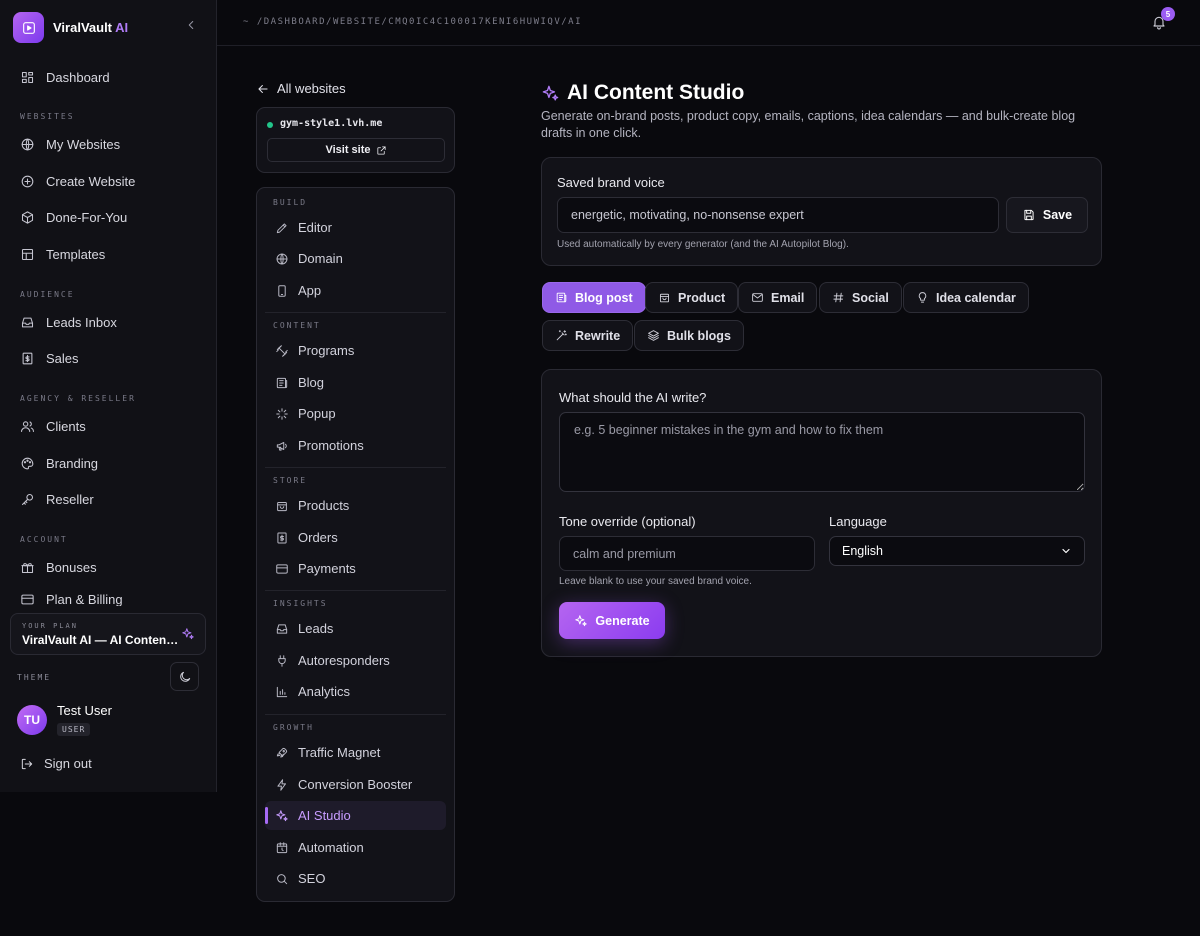  Describe the element at coordinates (838, 297) in the screenshot. I see `hash-icon` at that location.